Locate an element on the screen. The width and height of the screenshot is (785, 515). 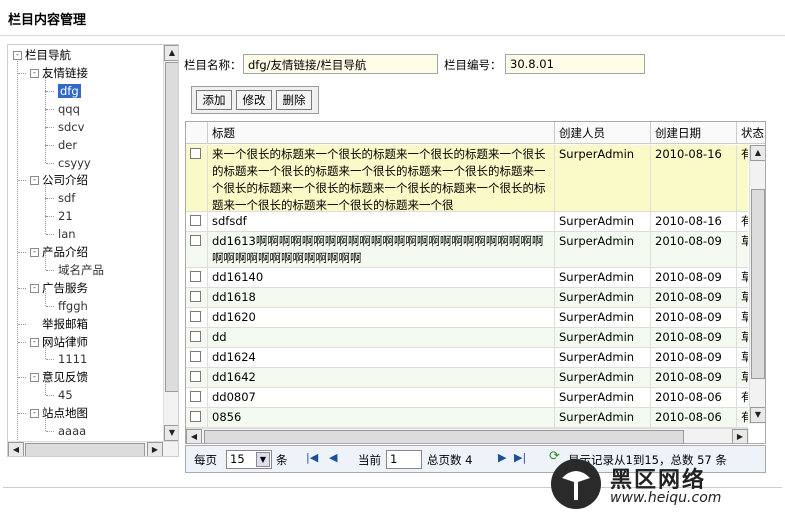
grid-scroll-down-icon: ▼ is located at coordinates (757, 415).